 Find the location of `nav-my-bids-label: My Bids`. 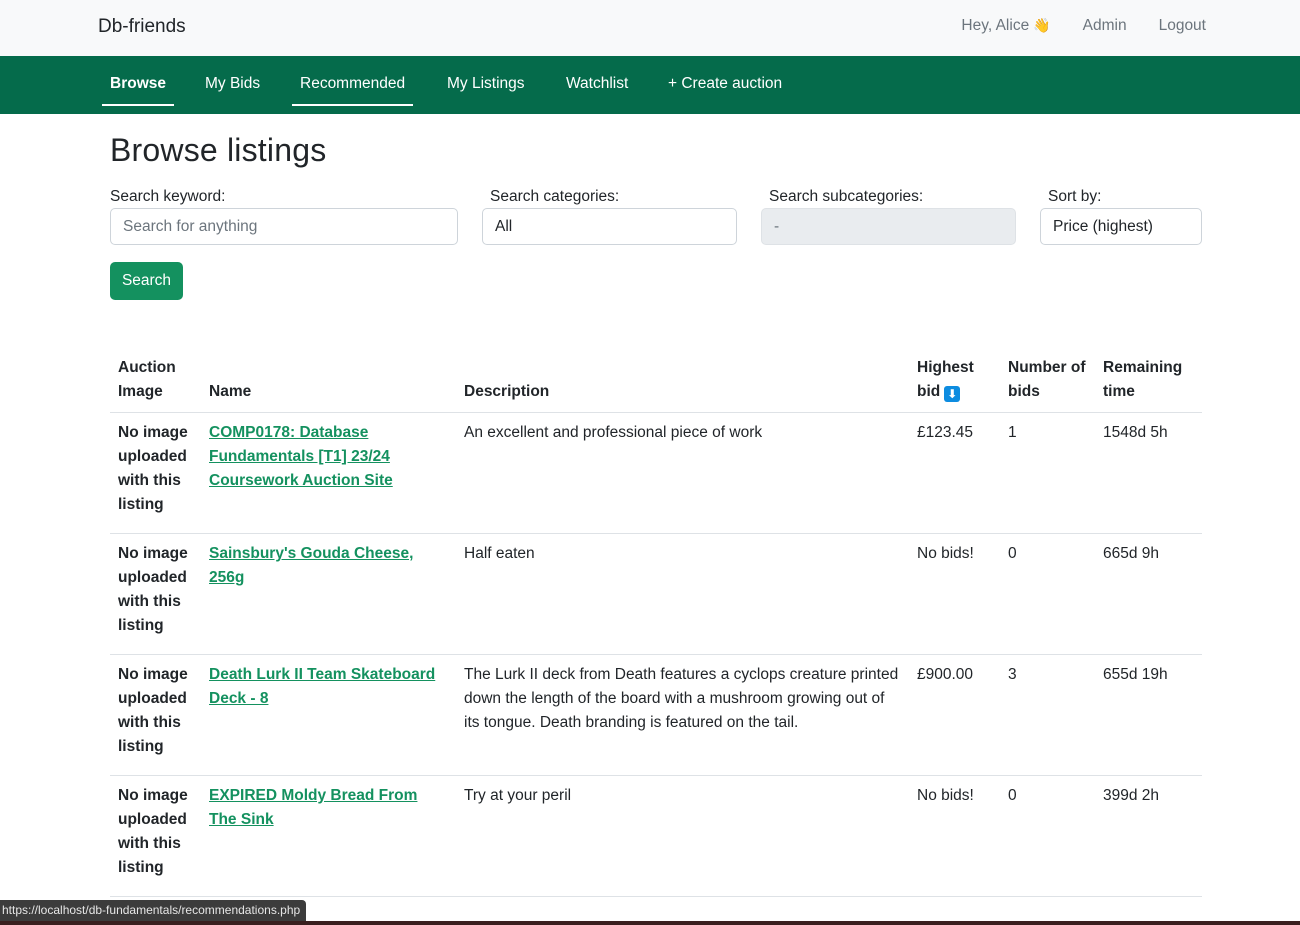

nav-my-bids-label: My Bids is located at coordinates (233, 83).